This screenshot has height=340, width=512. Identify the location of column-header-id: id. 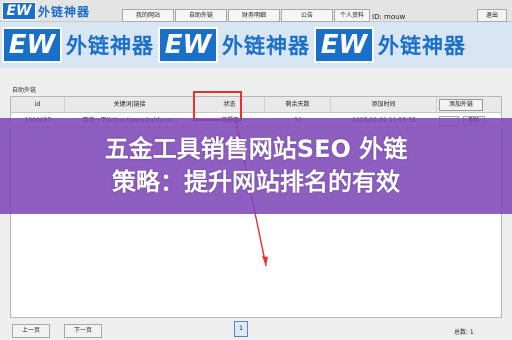
(38, 105).